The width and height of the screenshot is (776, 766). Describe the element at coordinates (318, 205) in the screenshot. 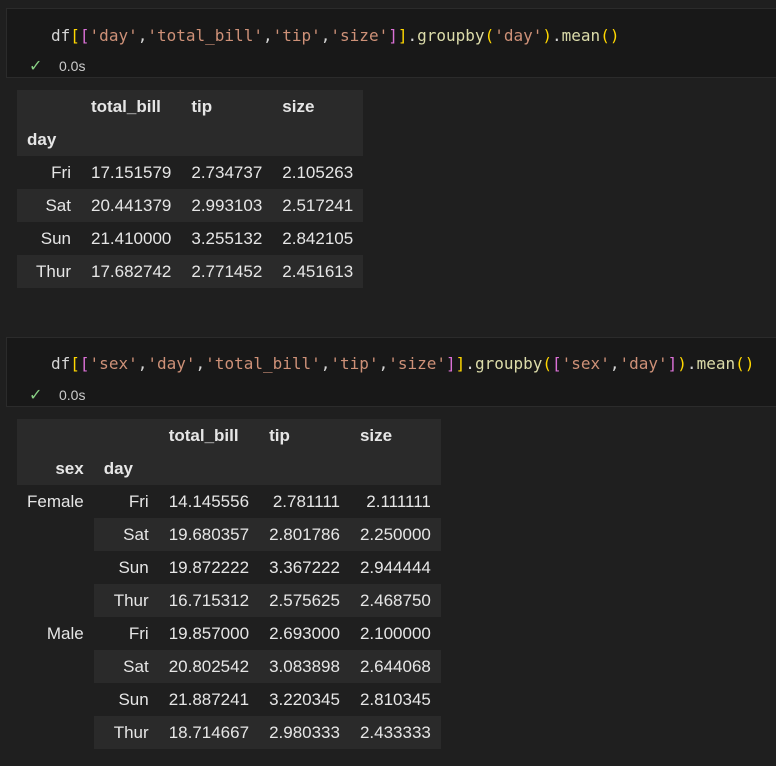

I see `table-cell: 2.517241` at that location.